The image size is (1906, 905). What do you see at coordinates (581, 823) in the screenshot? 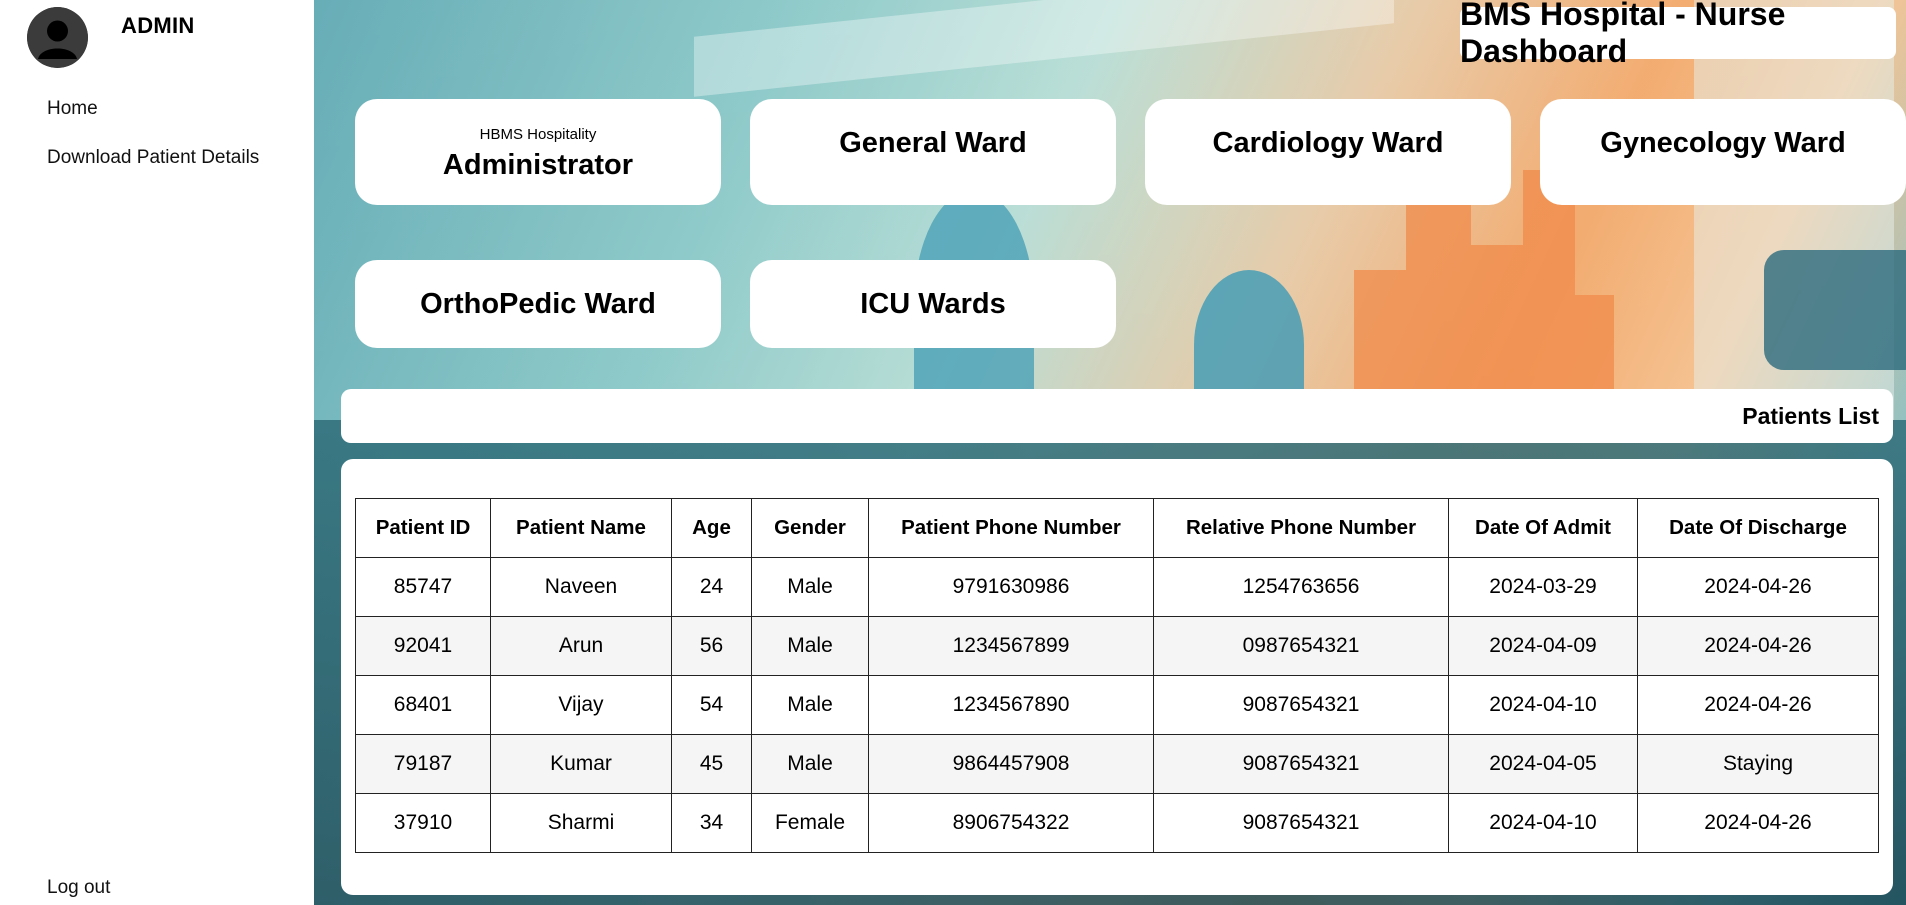
I see `table-cell: Sharmi` at bounding box center [581, 823].